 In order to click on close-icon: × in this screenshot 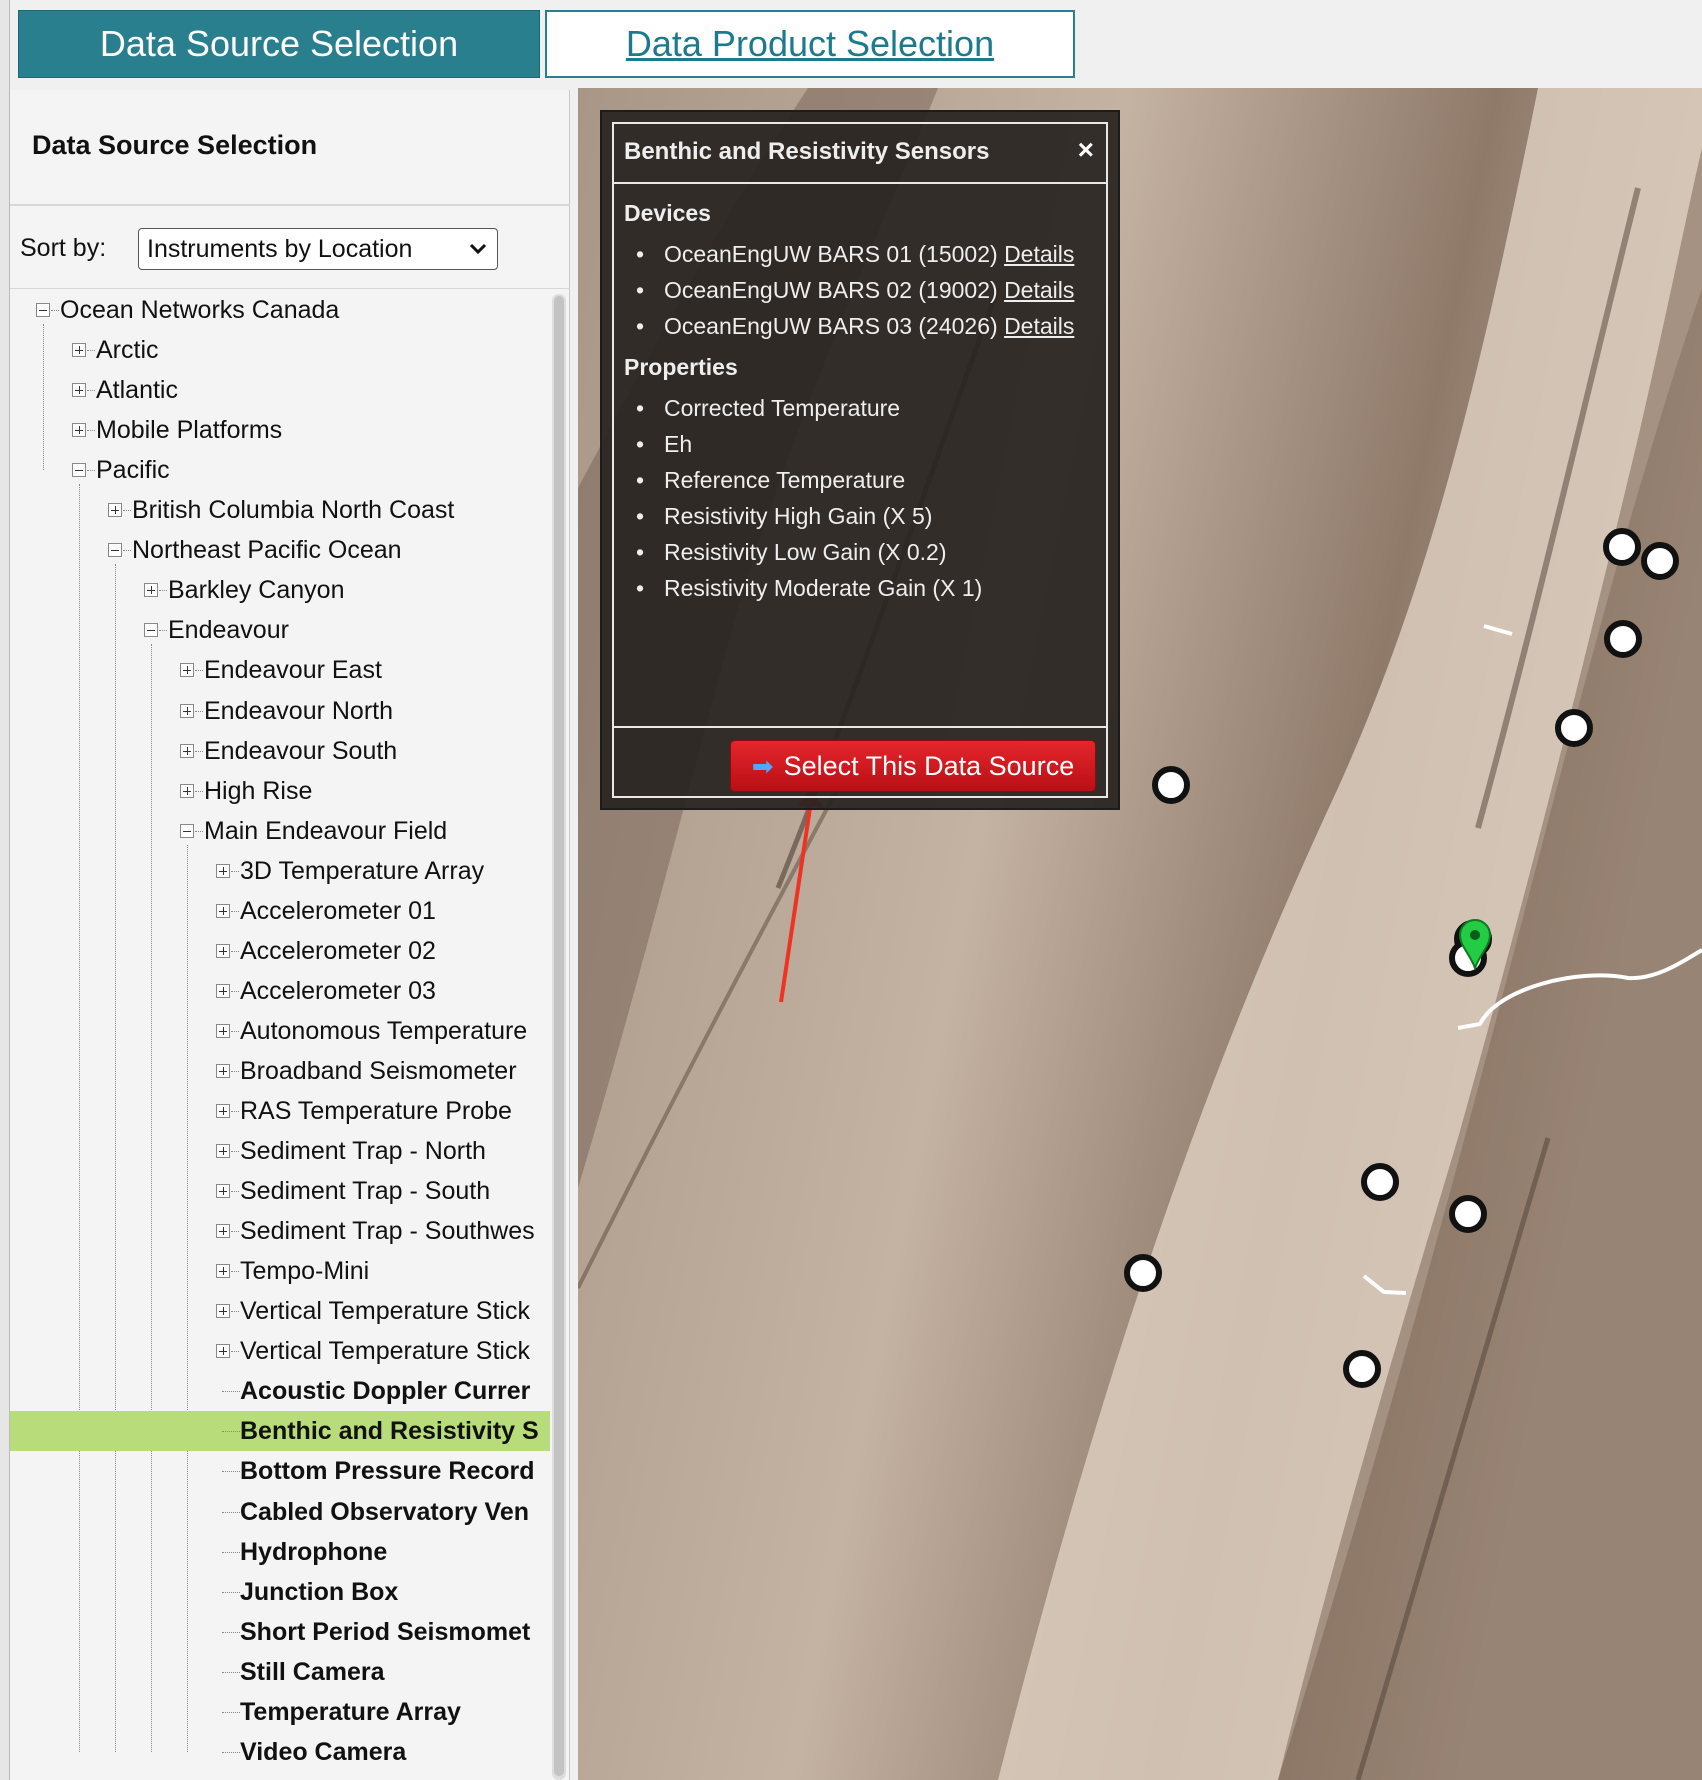, I will do `click(1086, 150)`.